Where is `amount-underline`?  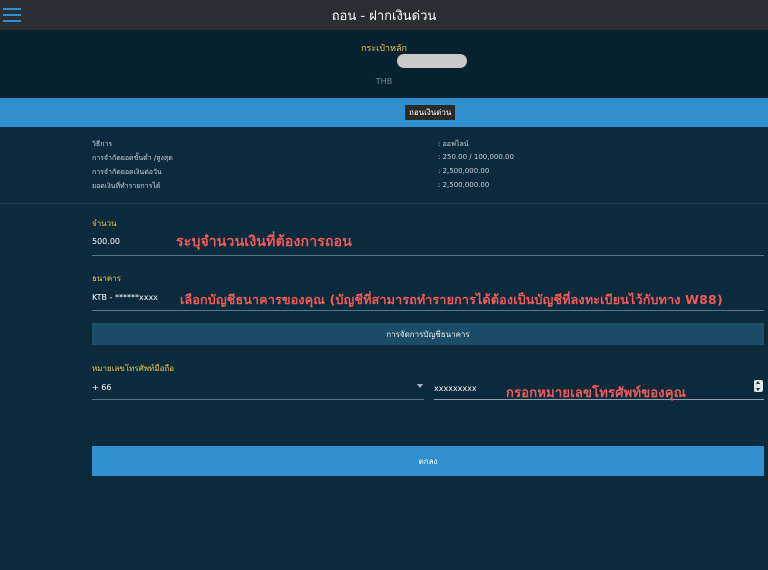
amount-underline is located at coordinates (428, 255).